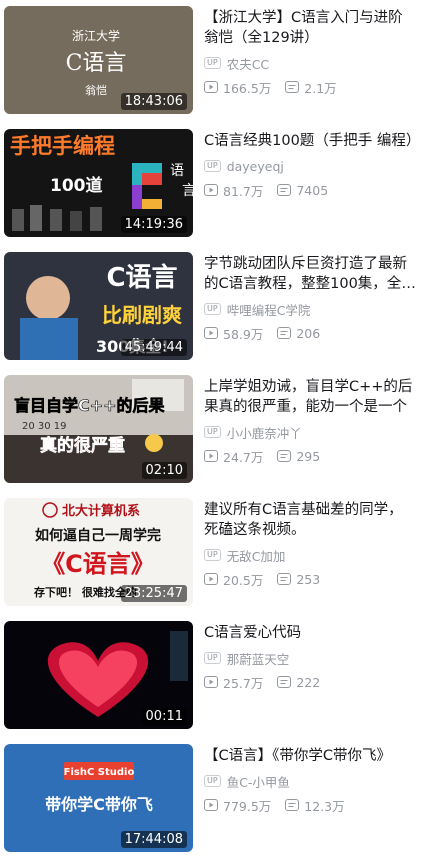  What do you see at coordinates (258, 659) in the screenshot?
I see `uploader-name: 那蔚蓝天空` at bounding box center [258, 659].